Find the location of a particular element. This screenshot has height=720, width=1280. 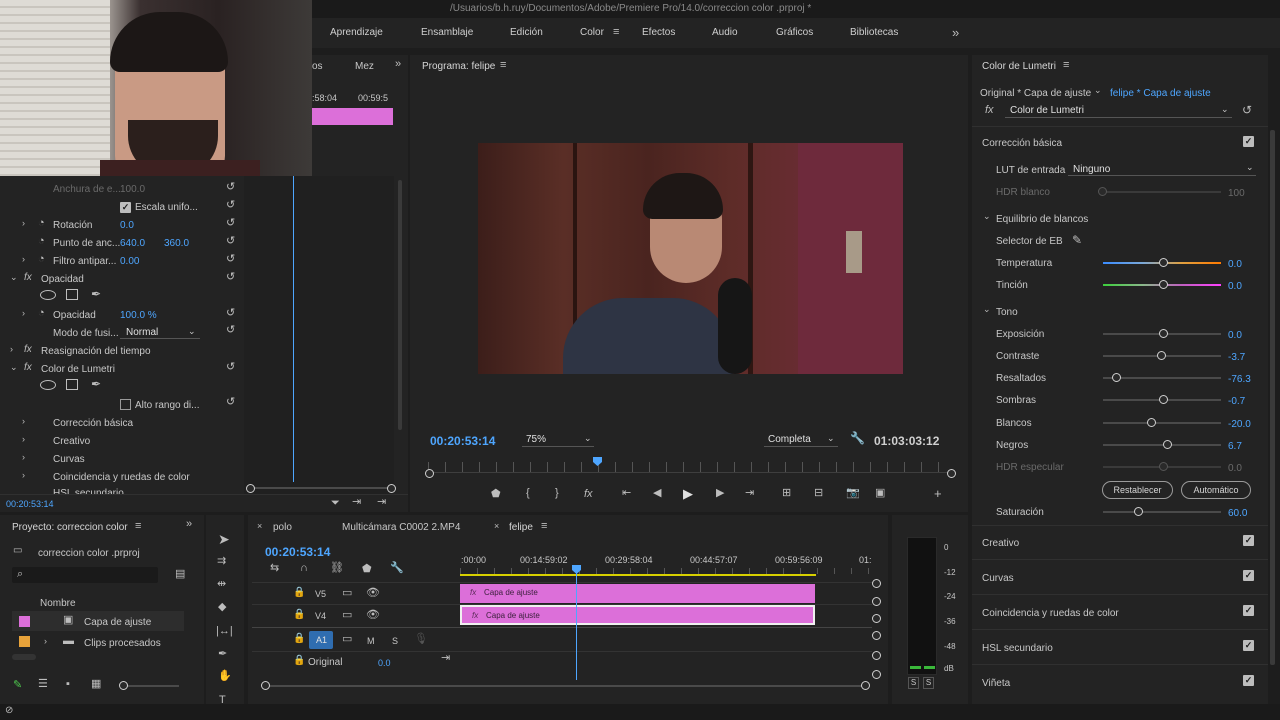

filter-icon: ⏷ is located at coordinates (335, 503).